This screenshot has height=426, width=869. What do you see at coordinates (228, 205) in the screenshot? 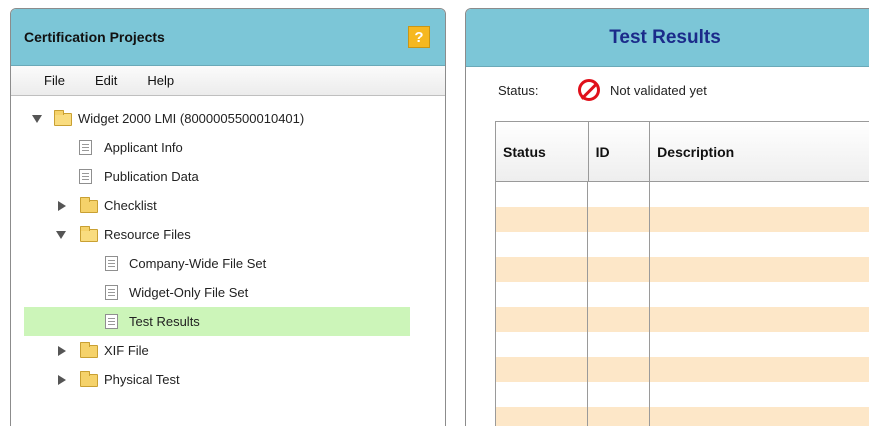
I see `tree-item-checklist: Checklist` at bounding box center [228, 205].